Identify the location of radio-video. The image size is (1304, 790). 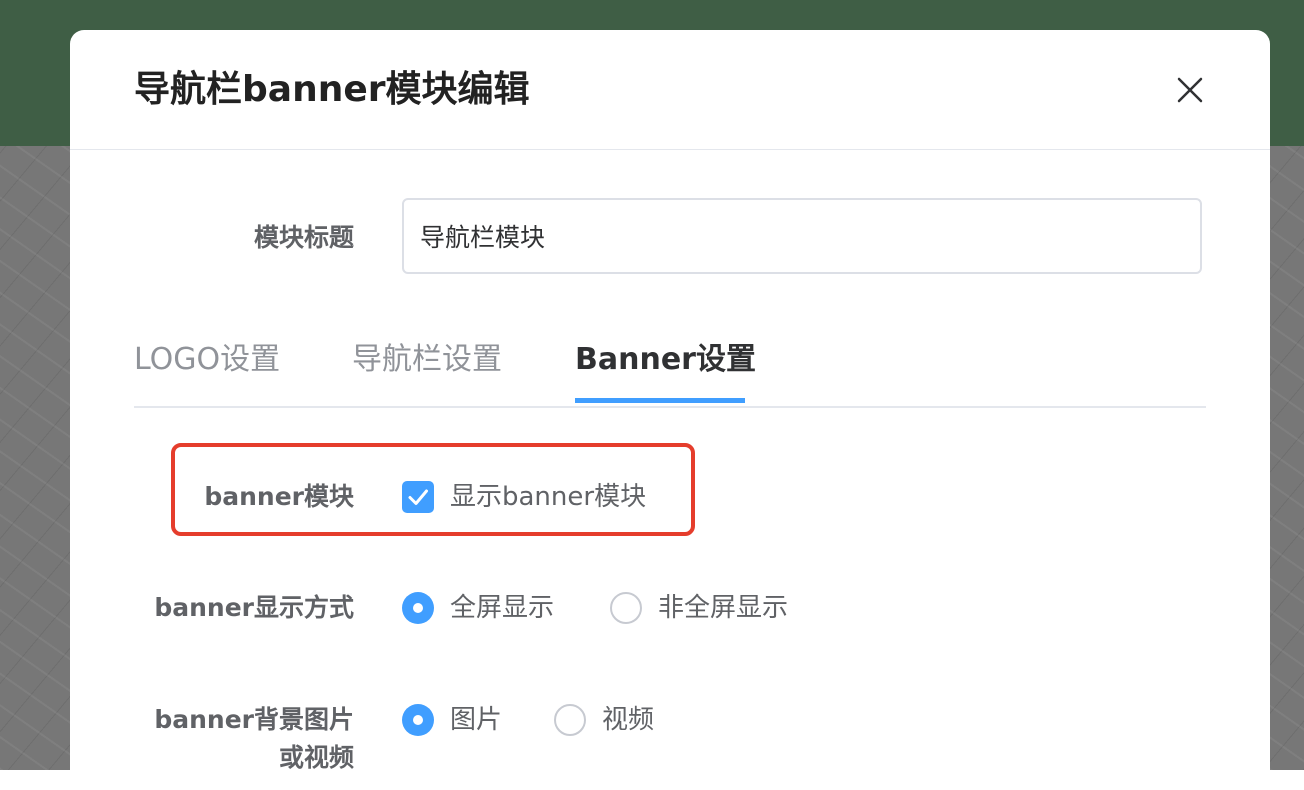
(570, 720).